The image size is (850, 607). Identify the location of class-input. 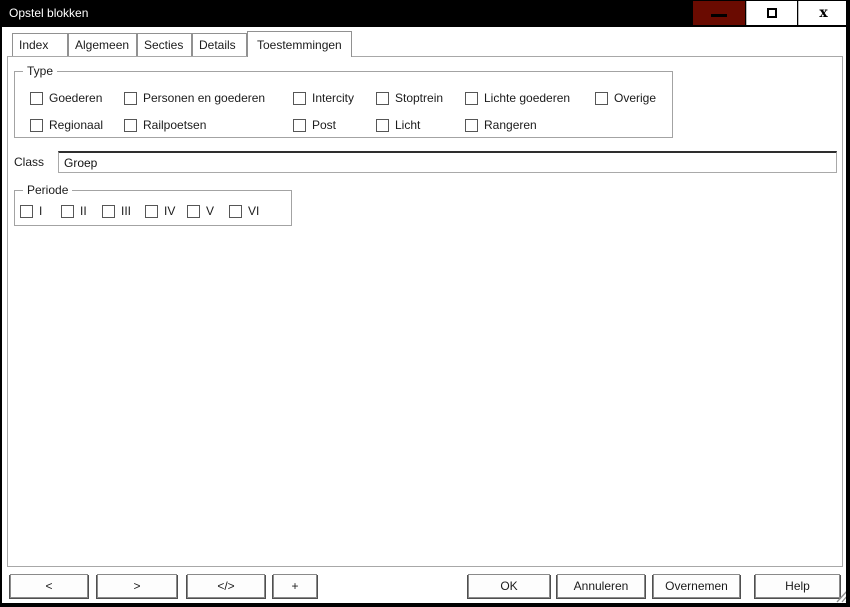
(447, 162).